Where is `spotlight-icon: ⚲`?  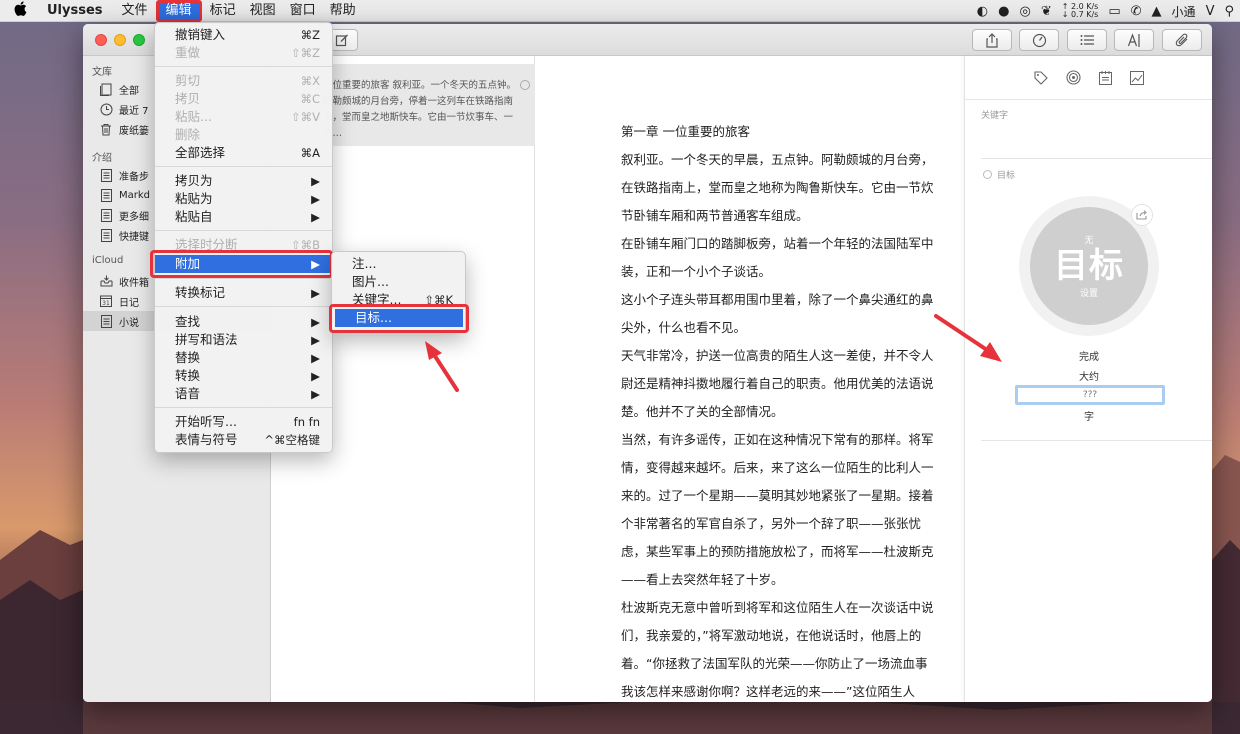
spotlight-icon: ⚲ is located at coordinates (1229, 11).